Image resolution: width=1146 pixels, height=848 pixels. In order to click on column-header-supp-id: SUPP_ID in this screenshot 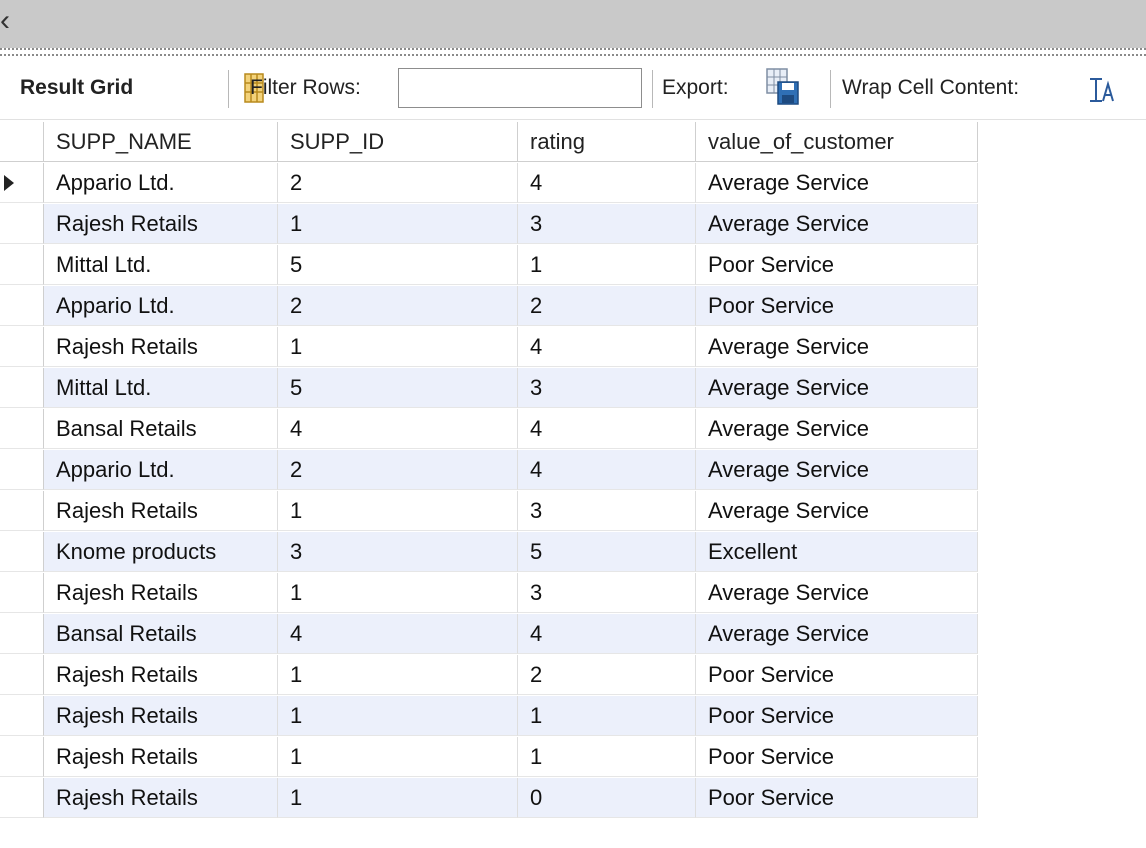, I will do `click(398, 142)`.